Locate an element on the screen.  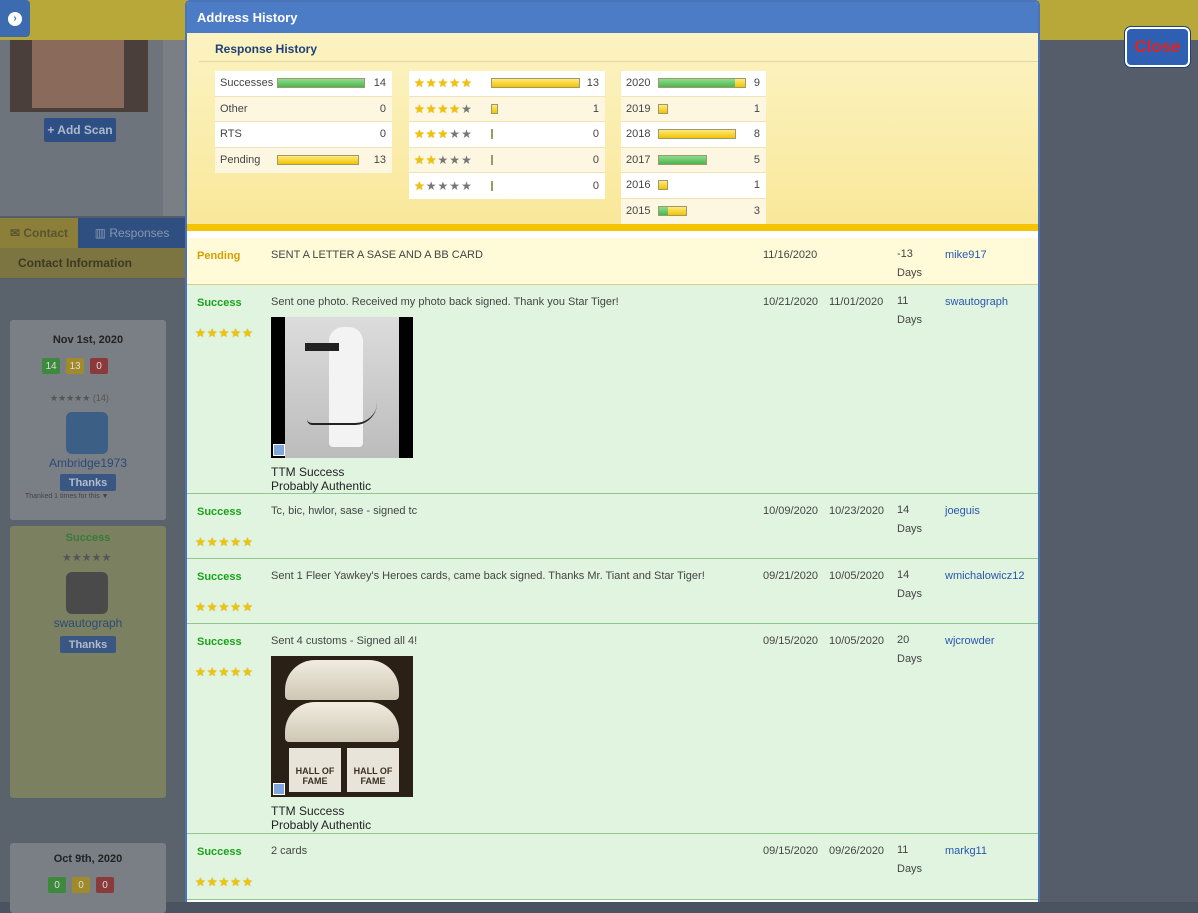
rating-bar-fill is located at coordinates (494, 108).